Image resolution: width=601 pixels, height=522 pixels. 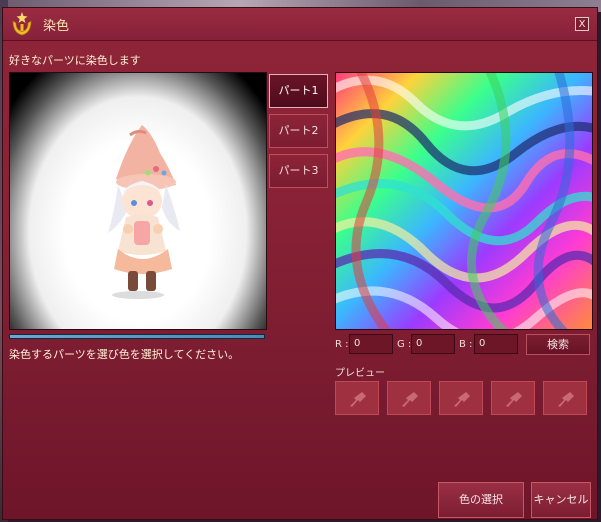 I want to click on part-3-button: パート3, so click(x=298, y=171).